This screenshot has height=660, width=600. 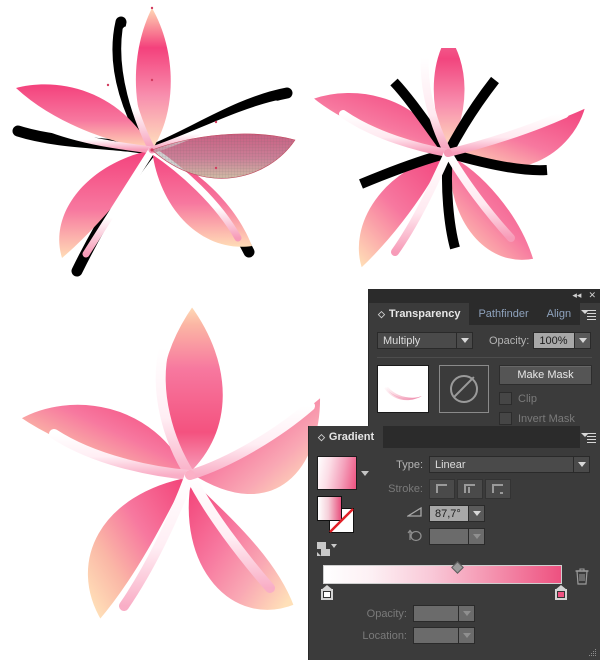 What do you see at coordinates (592, 652) in the screenshot?
I see `resize-grip-icon` at bounding box center [592, 652].